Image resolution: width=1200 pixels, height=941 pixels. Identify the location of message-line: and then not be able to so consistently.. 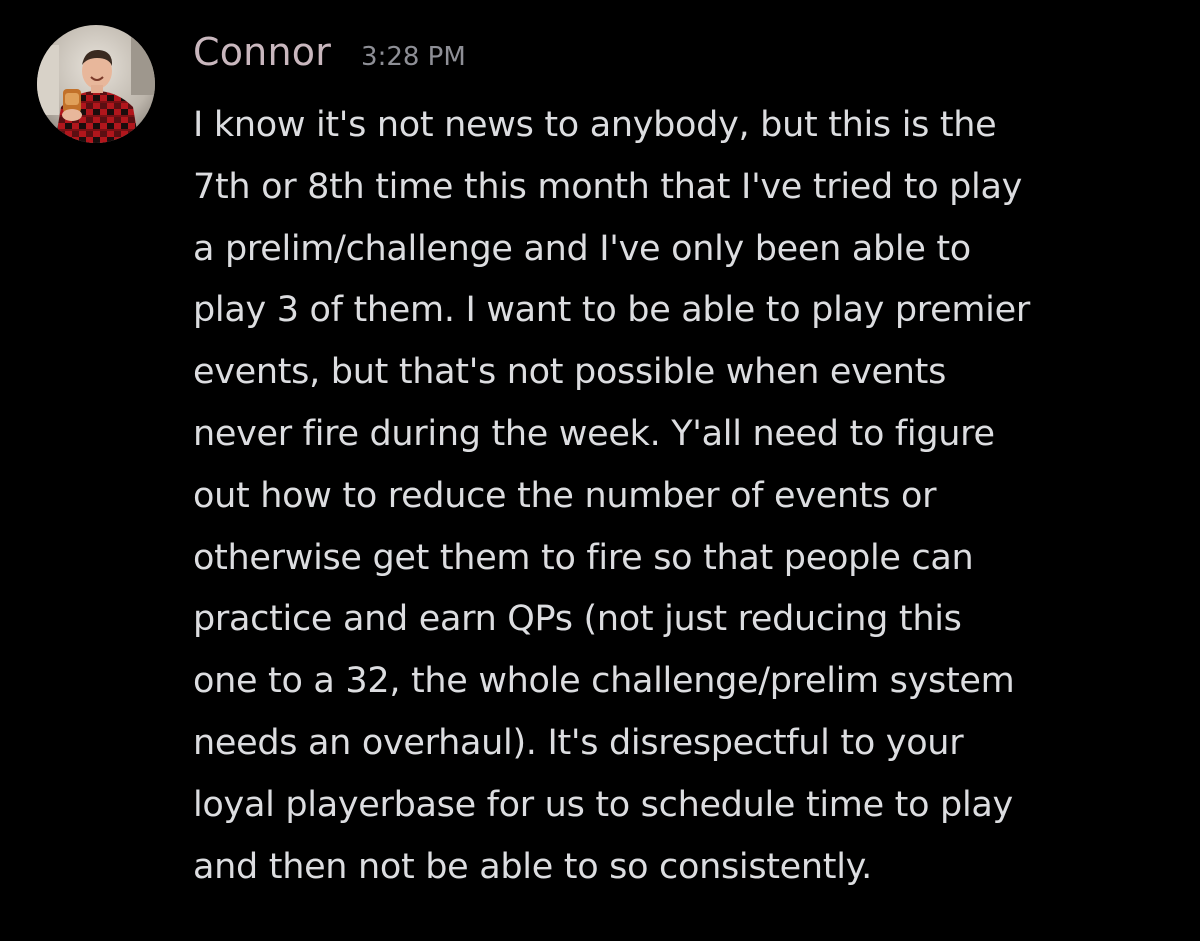
(532, 866).